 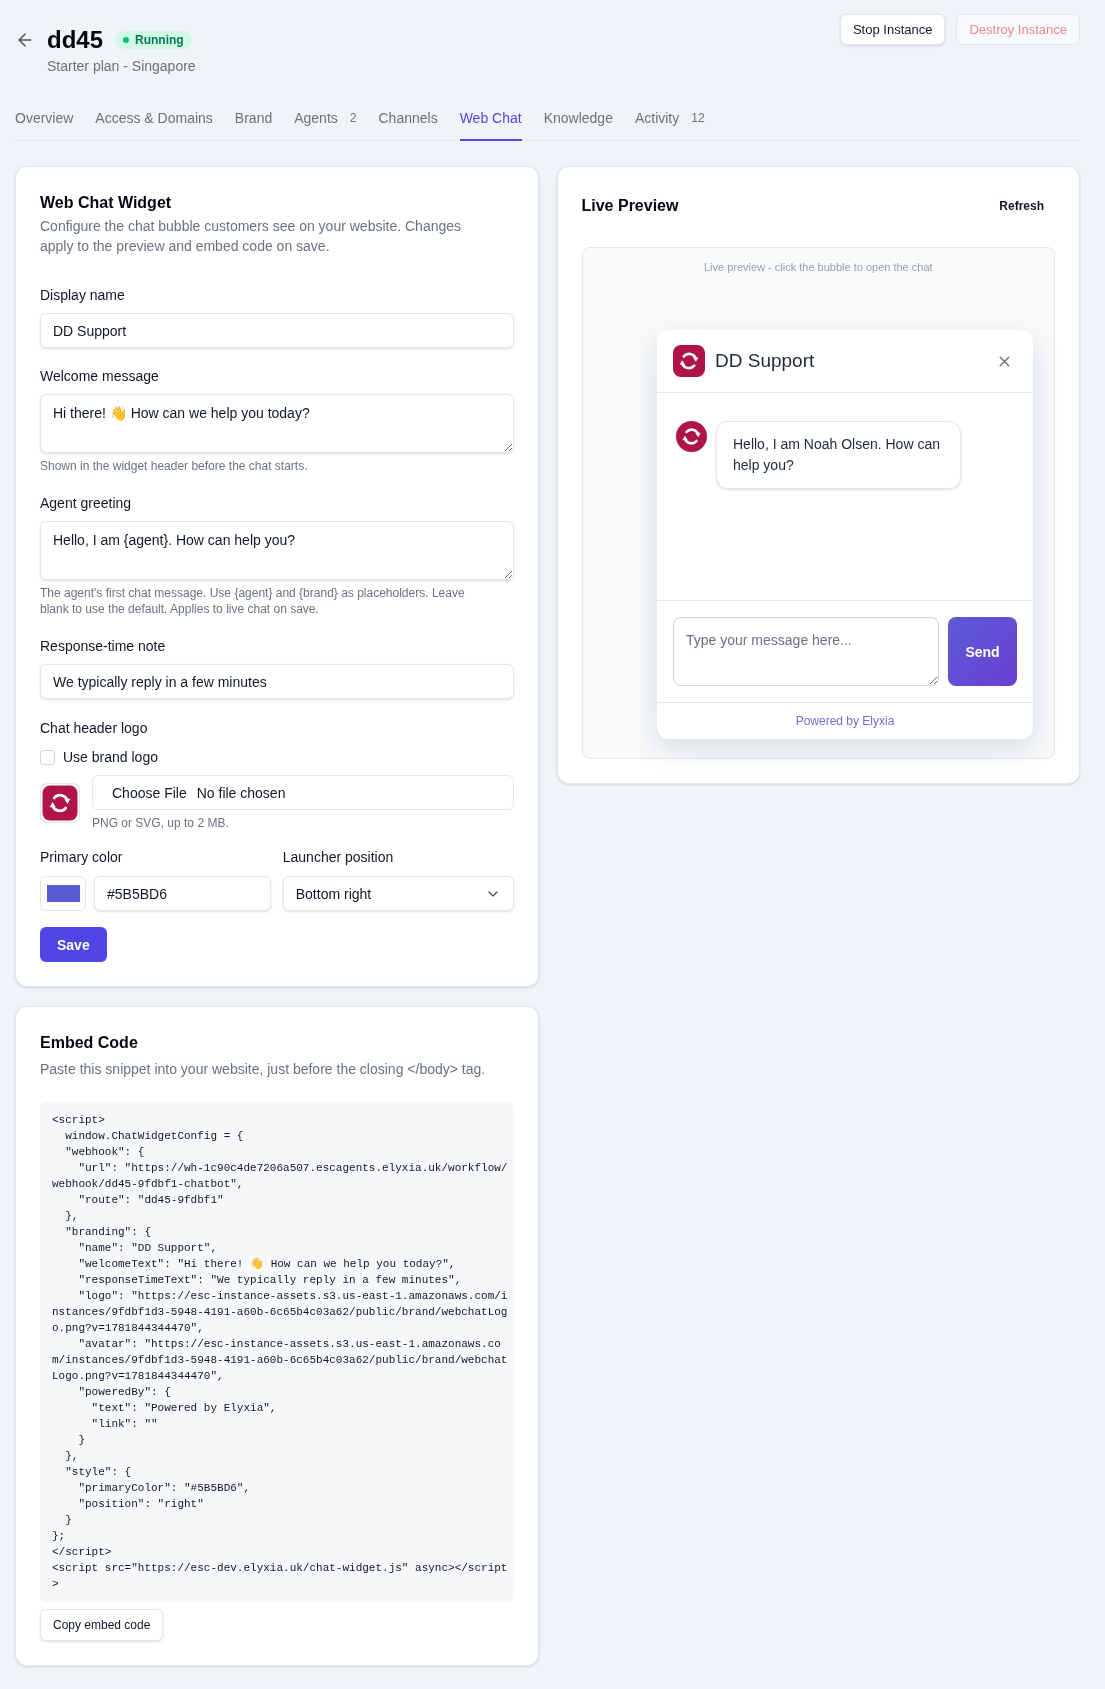 I want to click on file-status-text: No file chosen, so click(x=241, y=793).